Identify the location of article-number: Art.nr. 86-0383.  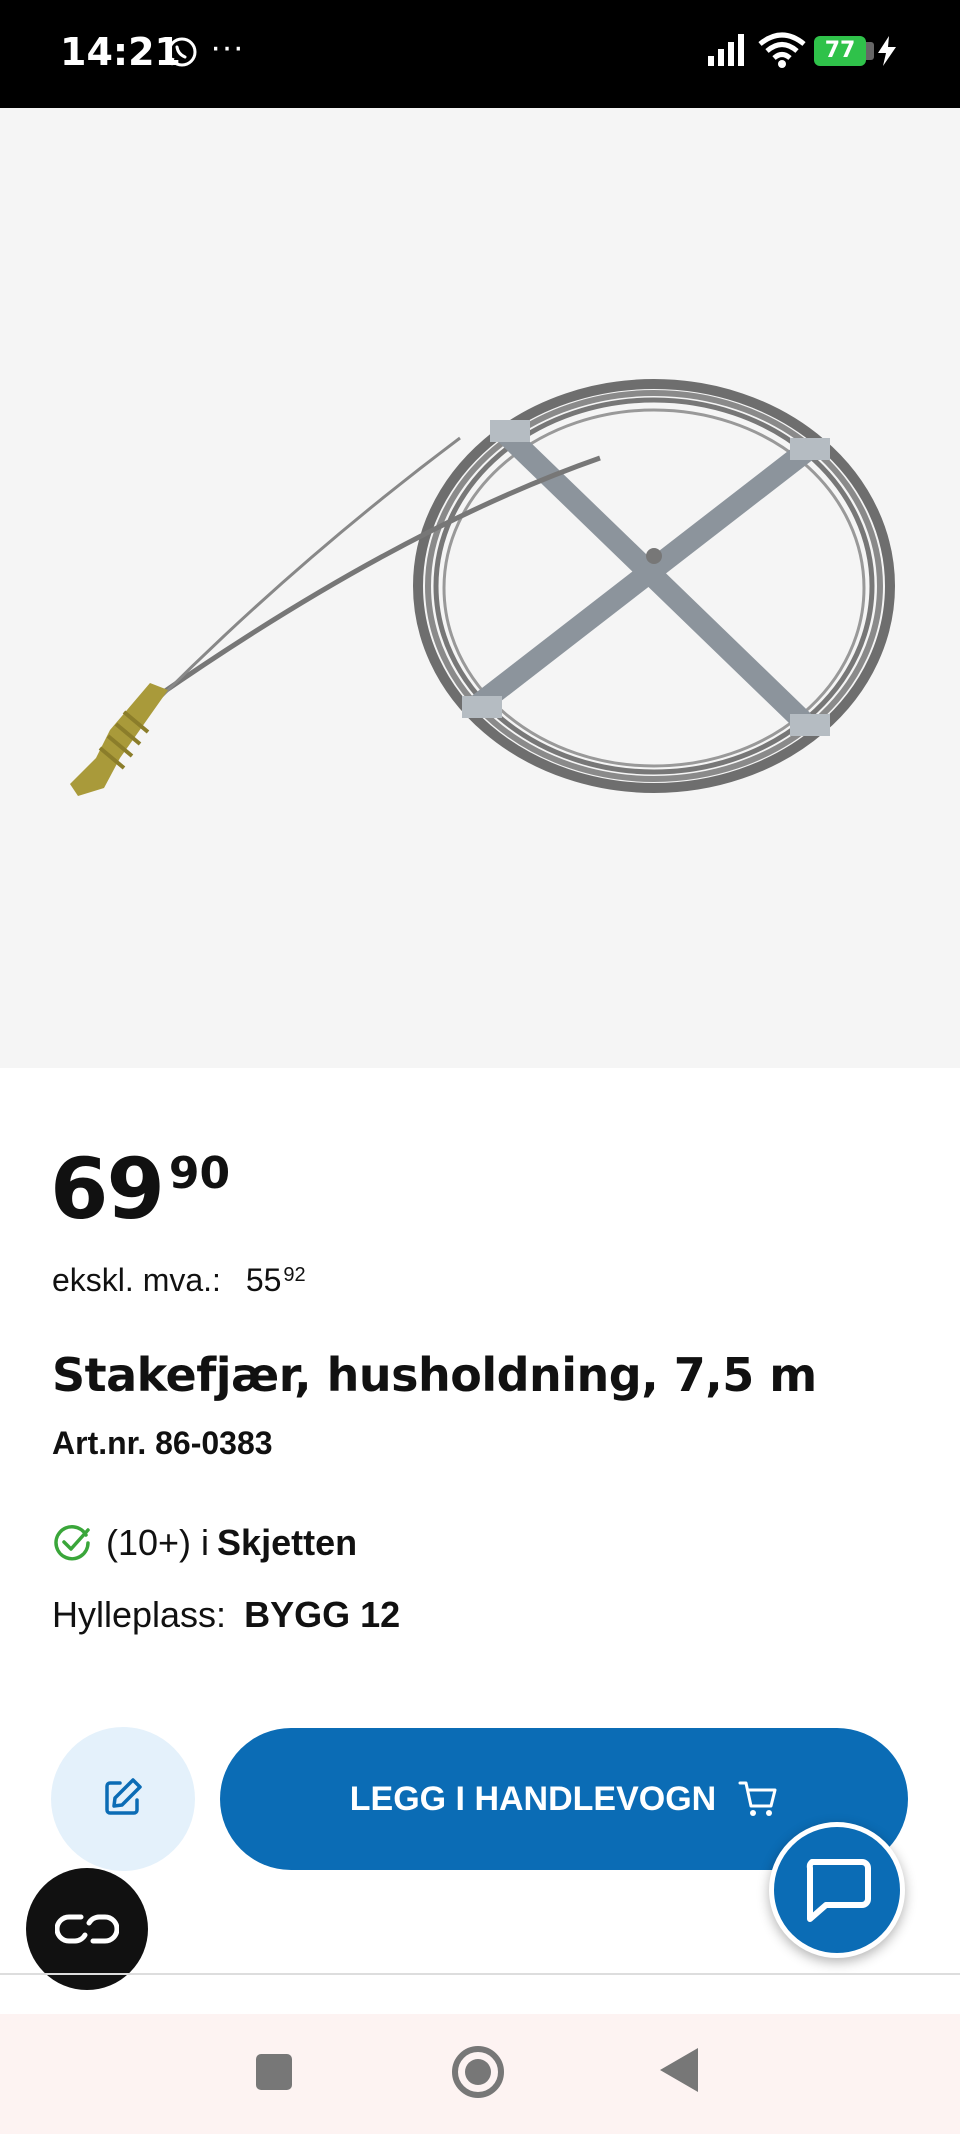
(162, 1443).